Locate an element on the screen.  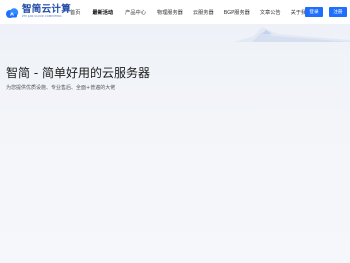
nav-item-physical-servers: 物理服务器 is located at coordinates (170, 12).